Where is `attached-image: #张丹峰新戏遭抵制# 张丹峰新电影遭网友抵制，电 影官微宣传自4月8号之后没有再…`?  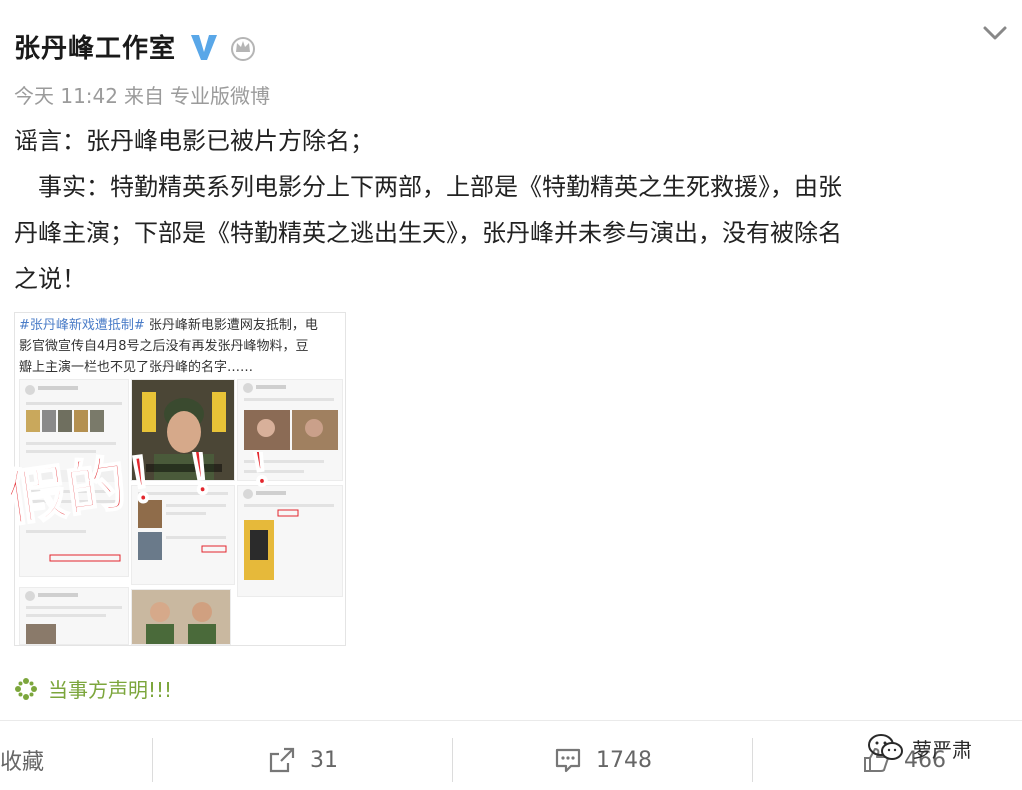
attached-image: #张丹峰新戏遭抵制# 张丹峰新电影遭网友抵制，电 影官微宣传自4月8号之后没有再… is located at coordinates (180, 479).